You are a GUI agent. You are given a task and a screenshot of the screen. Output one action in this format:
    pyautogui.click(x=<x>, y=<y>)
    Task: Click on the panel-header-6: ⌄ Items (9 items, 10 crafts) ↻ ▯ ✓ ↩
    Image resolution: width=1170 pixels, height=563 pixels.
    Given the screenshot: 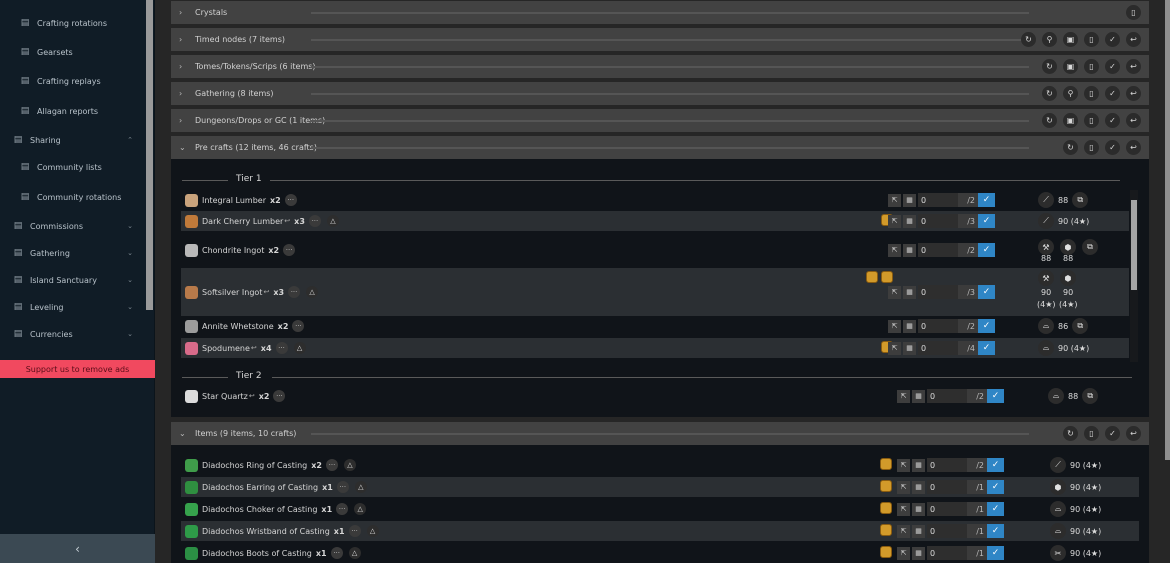 What is the action you would take?
    pyautogui.click(x=660, y=433)
    